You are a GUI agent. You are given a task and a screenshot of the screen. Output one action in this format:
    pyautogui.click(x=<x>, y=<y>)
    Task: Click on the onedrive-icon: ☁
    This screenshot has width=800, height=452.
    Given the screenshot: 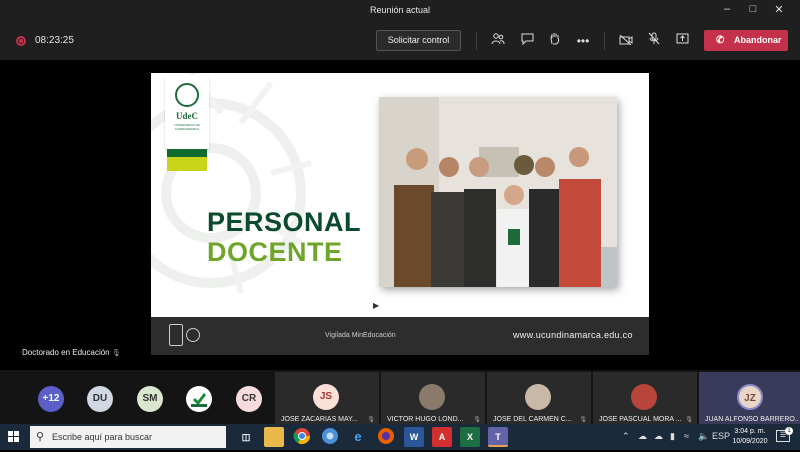 What is the action you would take?
    pyautogui.click(x=642, y=436)
    